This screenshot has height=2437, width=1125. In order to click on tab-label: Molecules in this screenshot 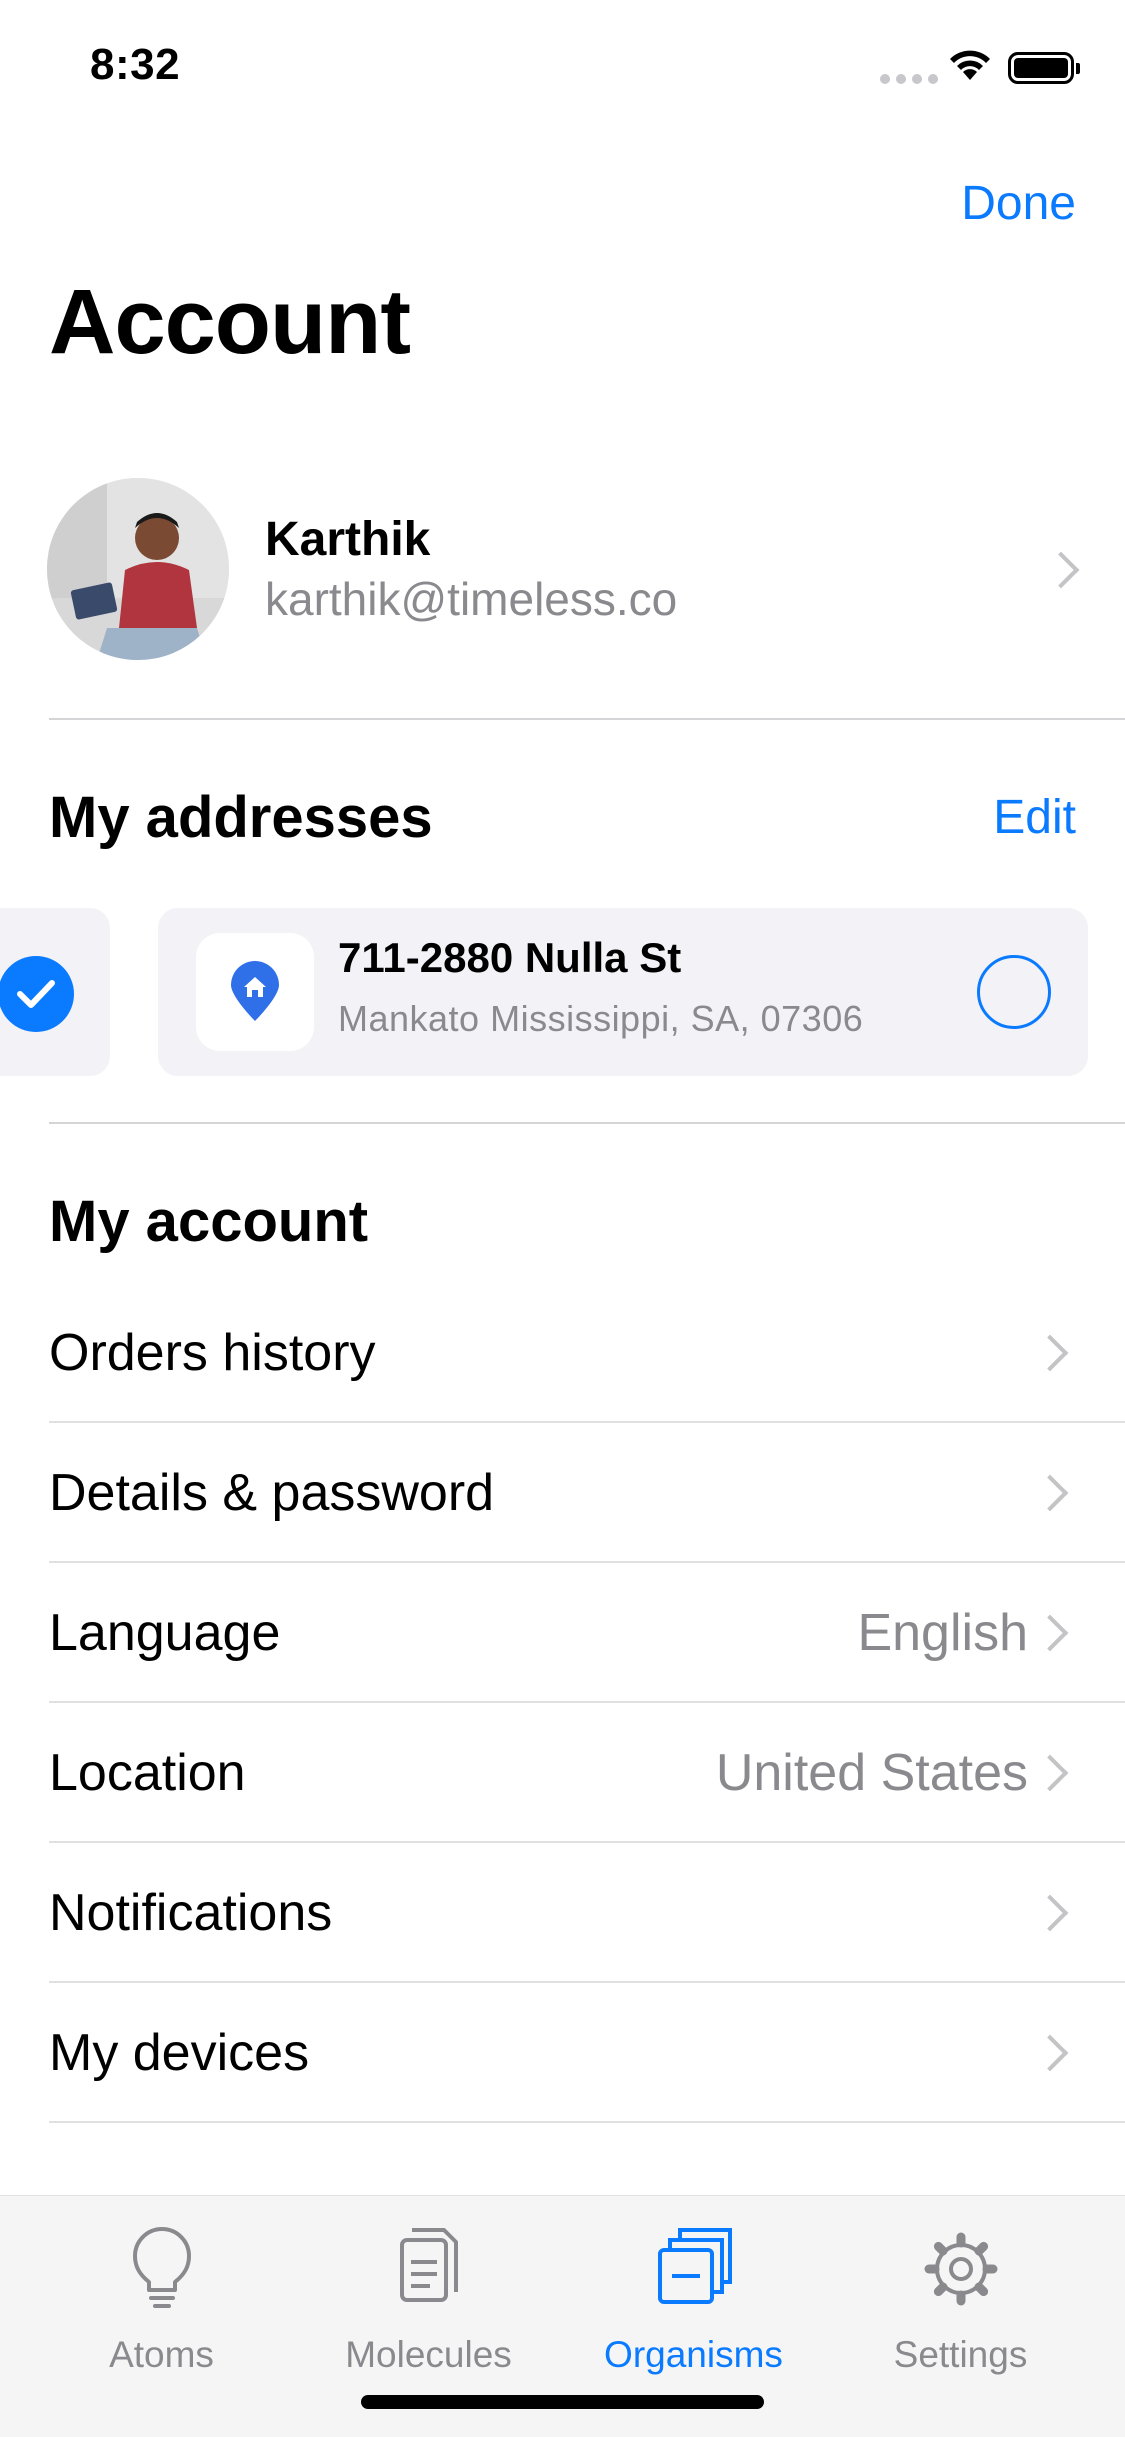, I will do `click(428, 2354)`.